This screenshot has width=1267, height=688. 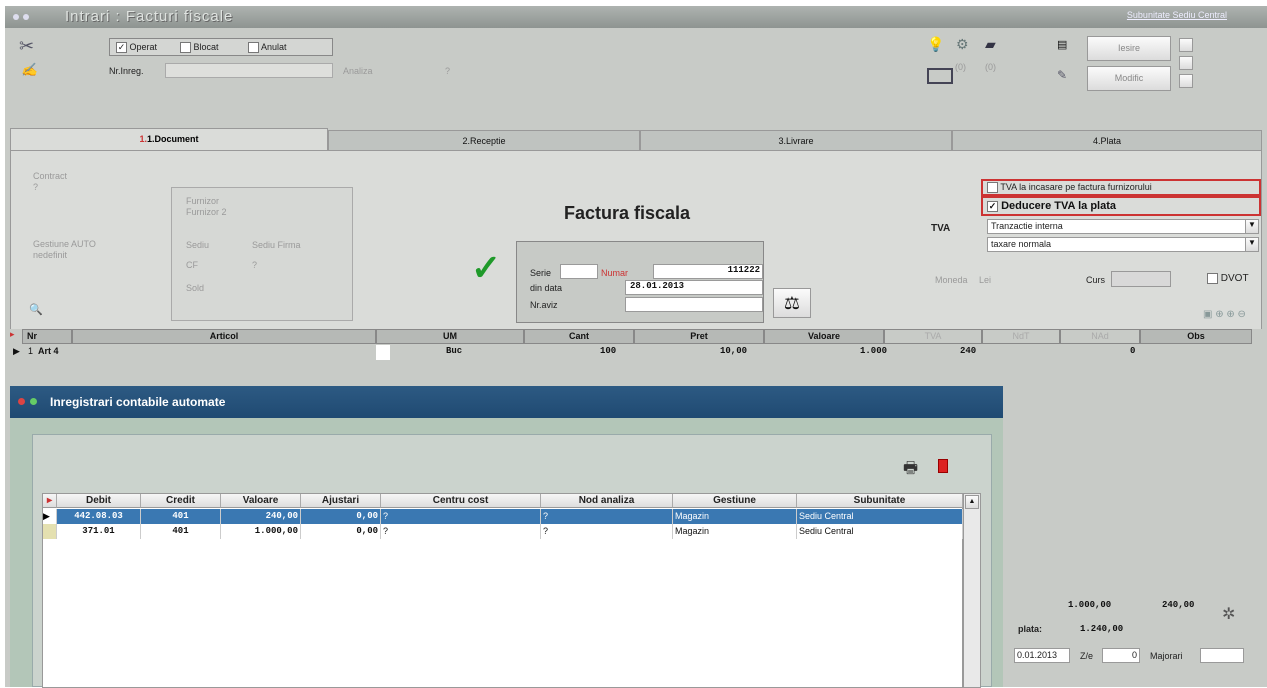 I want to click on toolbar-up-button, so click(x=1186, y=45).